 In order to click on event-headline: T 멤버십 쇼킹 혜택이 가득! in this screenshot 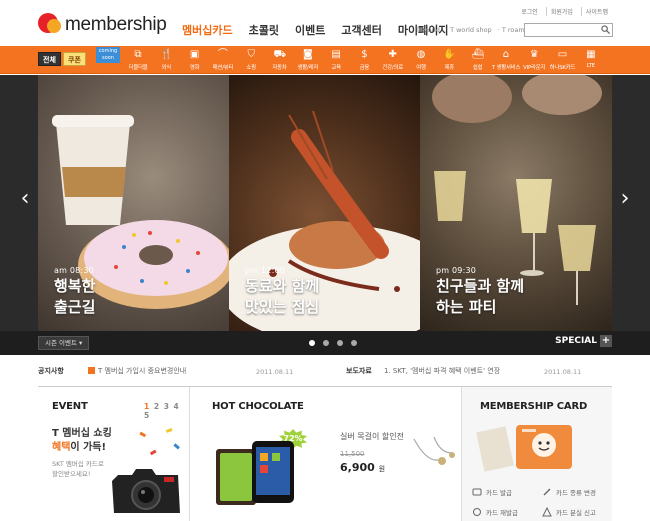, I will do `click(82, 441)`.